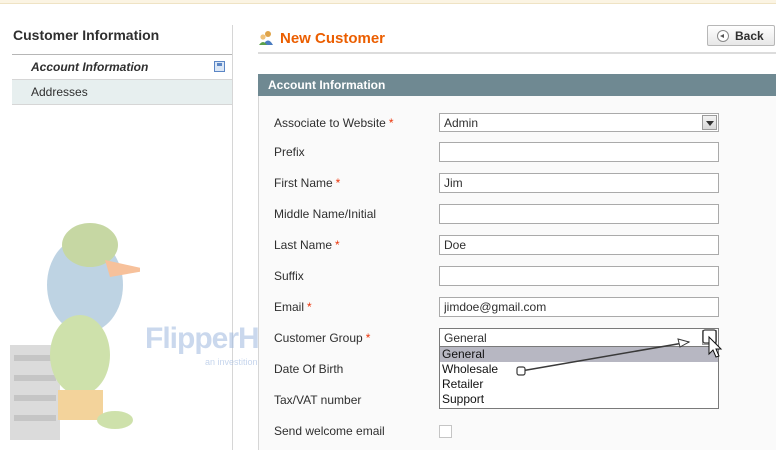 This screenshot has width=776, height=450. I want to click on row-suffix: Suffix, so click(504, 277).